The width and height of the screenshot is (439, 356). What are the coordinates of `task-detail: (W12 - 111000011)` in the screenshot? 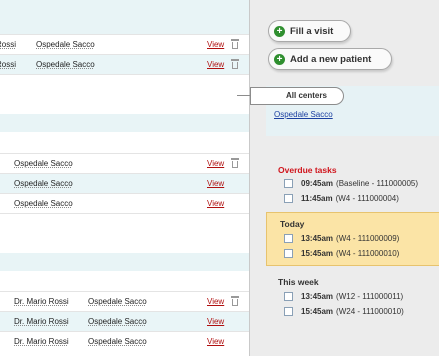 It's located at (370, 296).